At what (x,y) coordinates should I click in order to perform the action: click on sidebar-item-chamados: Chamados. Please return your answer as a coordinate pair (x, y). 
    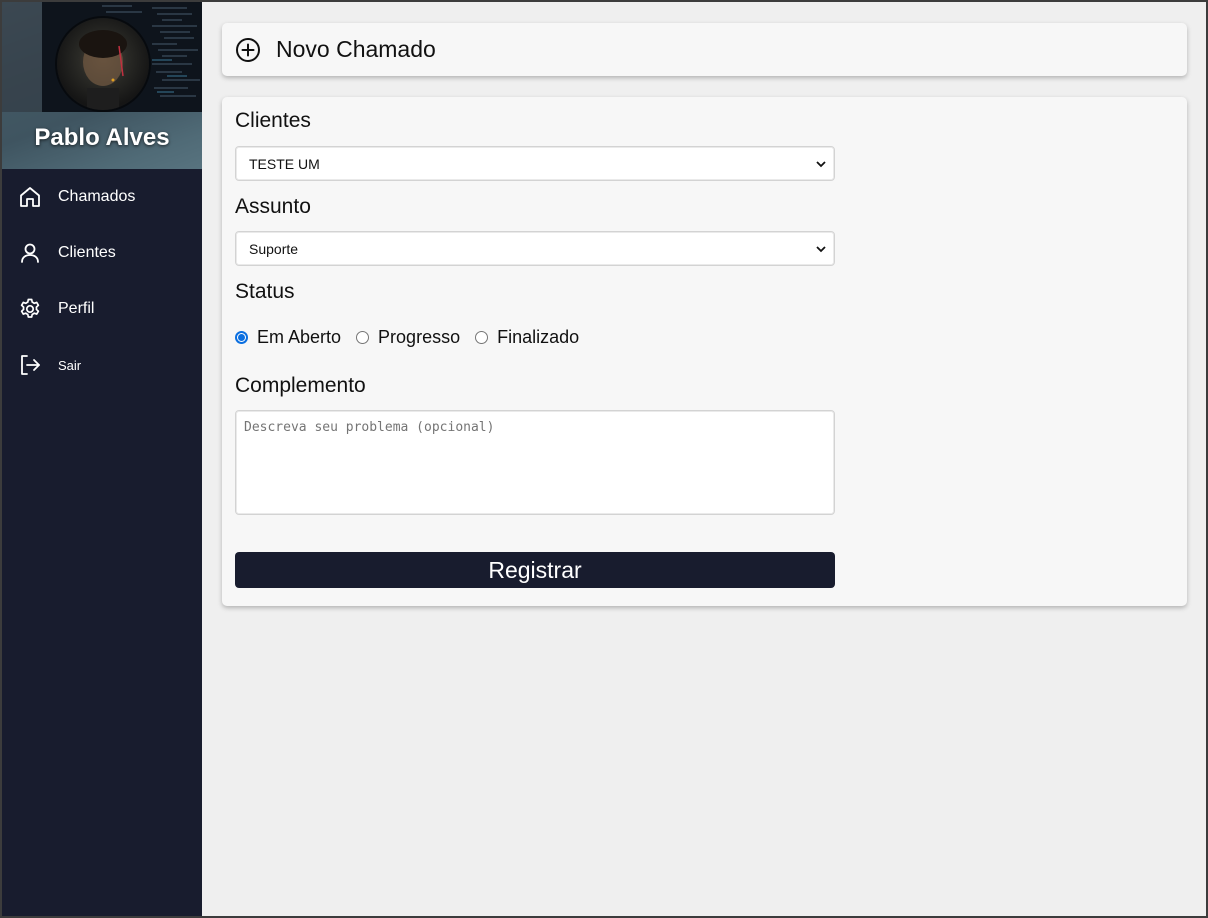
    Looking at the image, I should click on (102, 197).